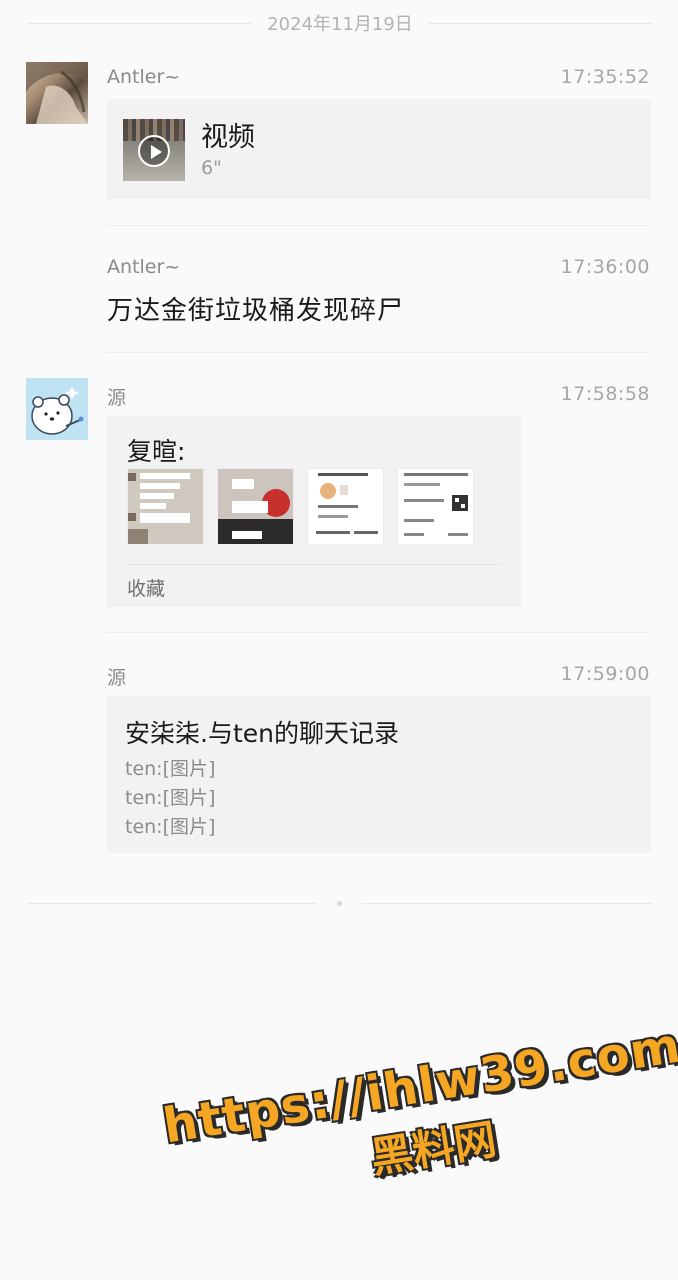 This screenshot has height=1280, width=678. Describe the element at coordinates (414, 1078) in the screenshot. I see `watermark: https://ihlw39.com 黑料网` at that location.